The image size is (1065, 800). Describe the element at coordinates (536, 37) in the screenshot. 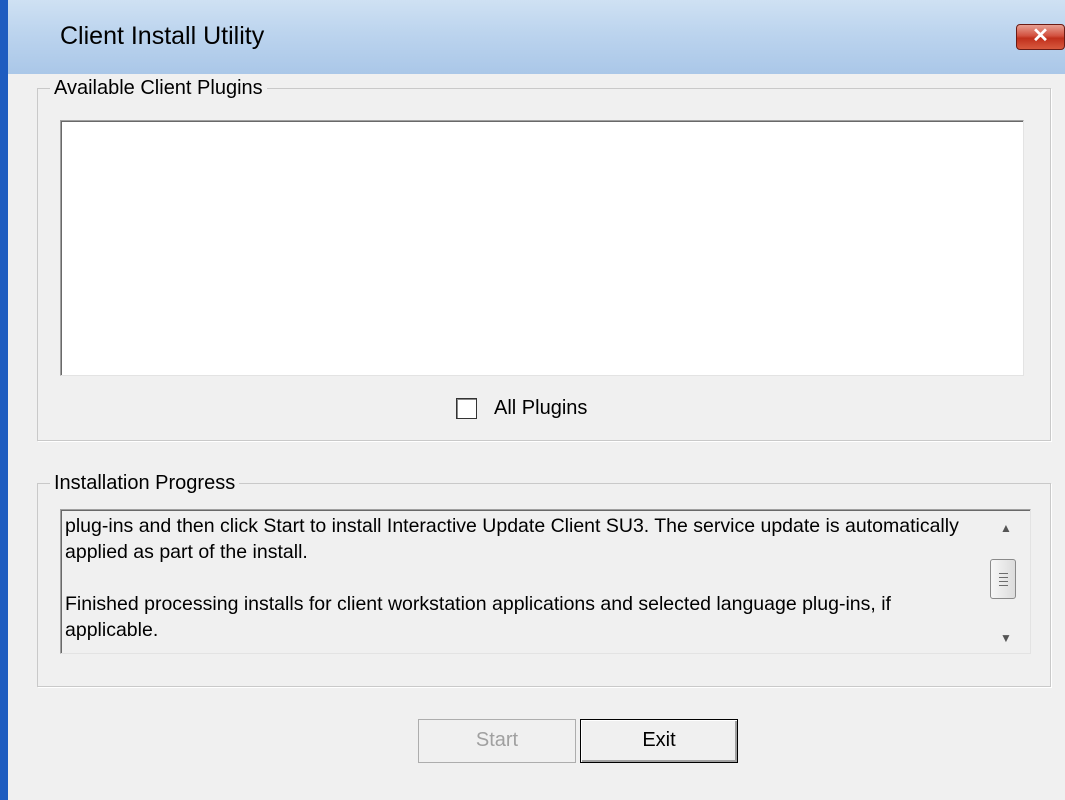

I see `title-bar: Client Install Utility ✕` at that location.